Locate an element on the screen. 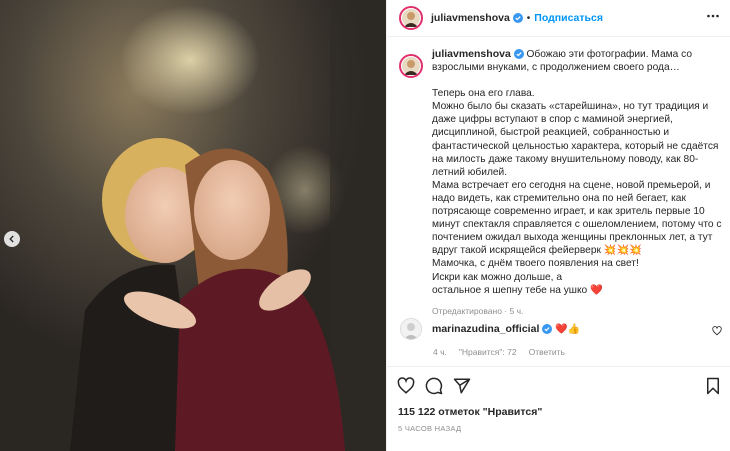  caption-line: остальное я шепну тебе на ушко ❤️ is located at coordinates (517, 290).